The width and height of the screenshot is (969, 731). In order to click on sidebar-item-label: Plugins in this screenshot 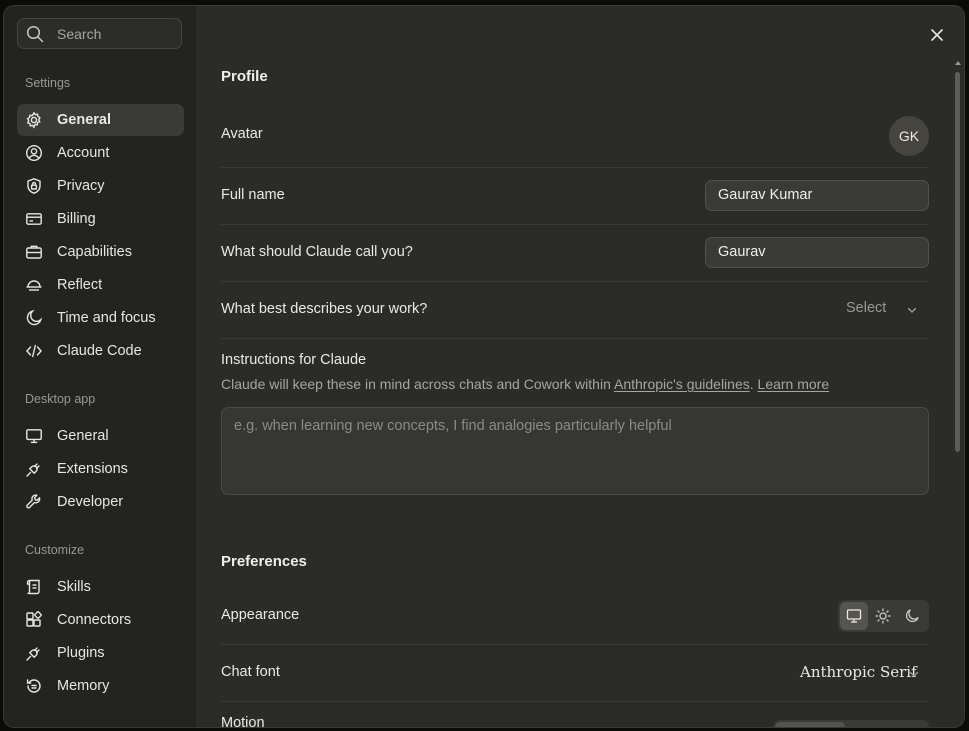, I will do `click(81, 653)`.